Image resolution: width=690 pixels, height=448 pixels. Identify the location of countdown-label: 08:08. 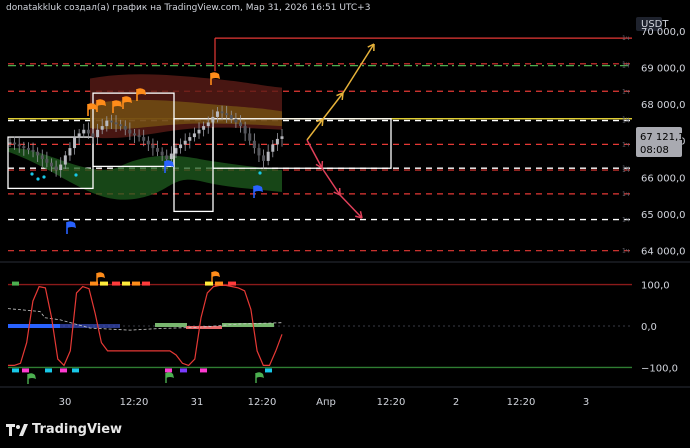
(654, 150).